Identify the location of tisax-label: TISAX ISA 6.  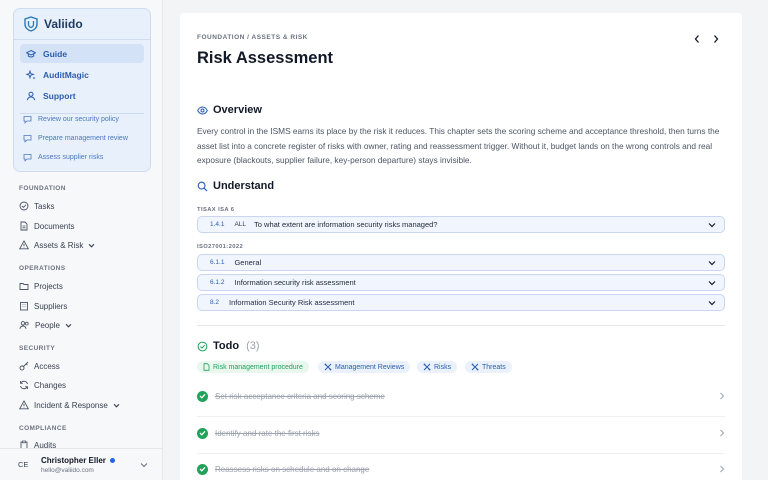
(216, 210).